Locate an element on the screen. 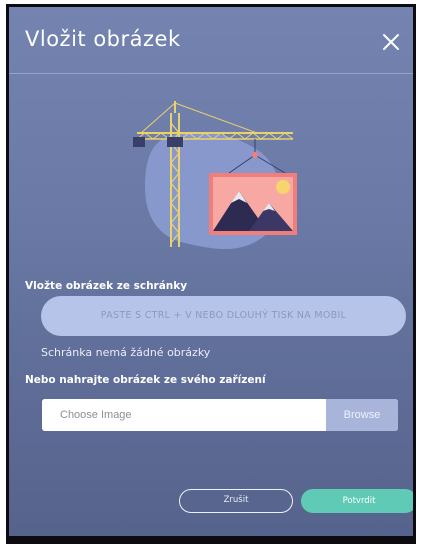  close-icon is located at coordinates (391, 42).